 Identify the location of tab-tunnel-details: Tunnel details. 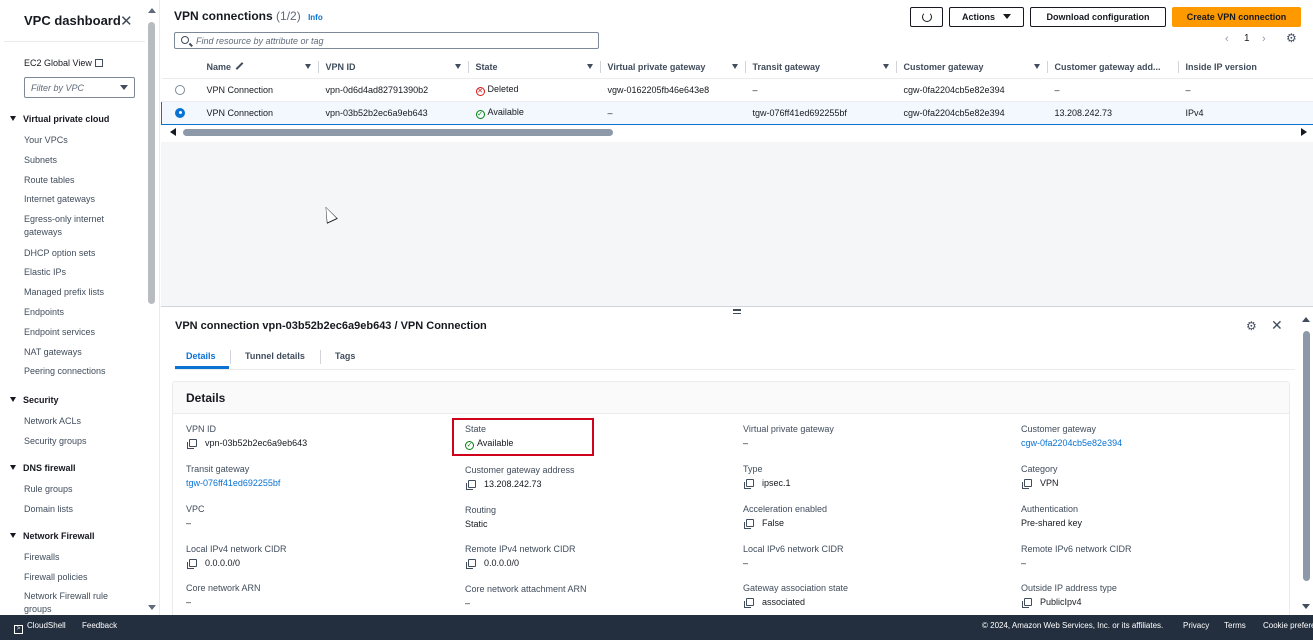
(275, 356).